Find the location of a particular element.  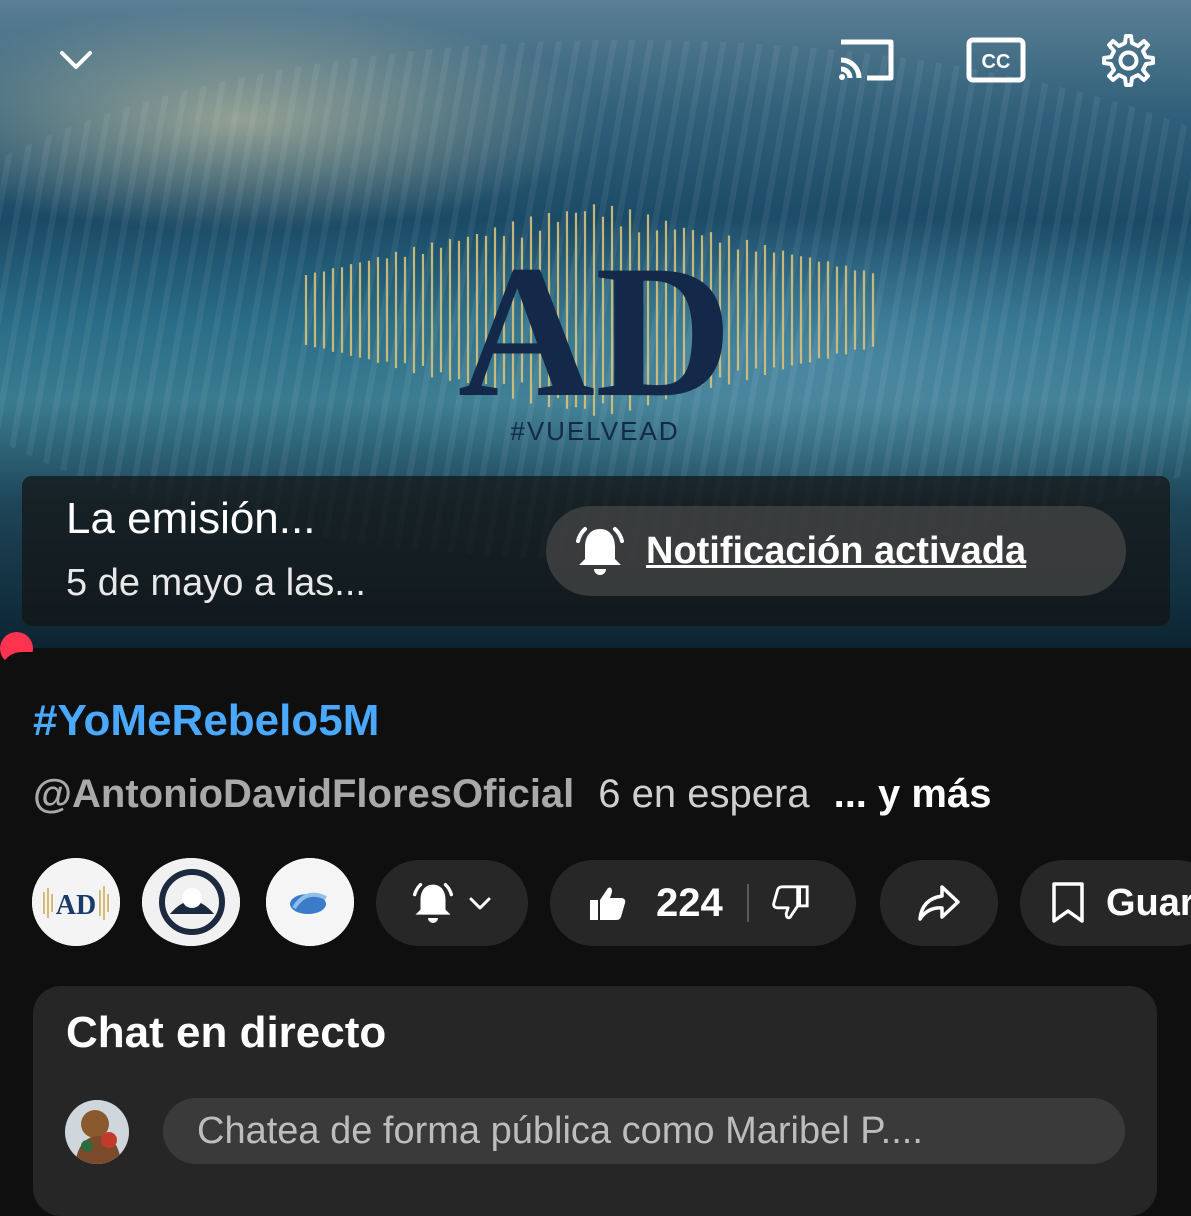

notification-label: Notificación activada is located at coordinates (836, 550).